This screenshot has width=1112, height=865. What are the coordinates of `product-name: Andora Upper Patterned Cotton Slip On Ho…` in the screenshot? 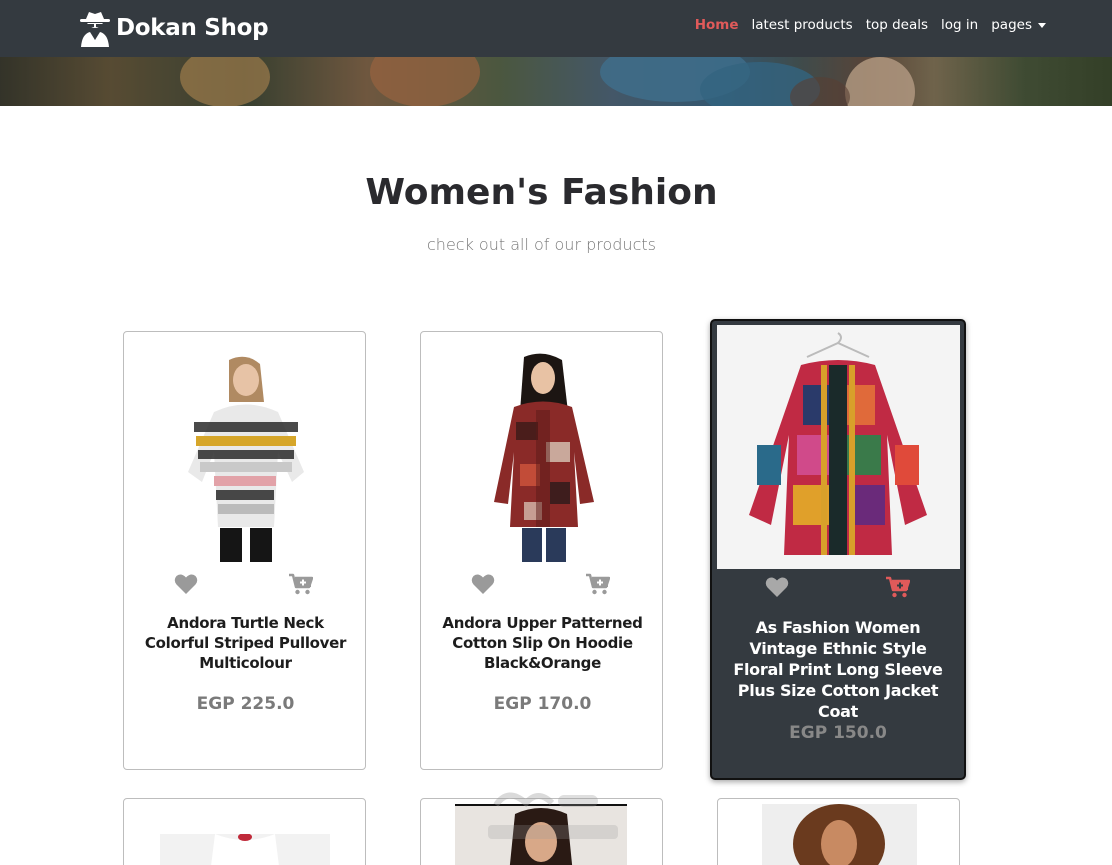 It's located at (542, 643).